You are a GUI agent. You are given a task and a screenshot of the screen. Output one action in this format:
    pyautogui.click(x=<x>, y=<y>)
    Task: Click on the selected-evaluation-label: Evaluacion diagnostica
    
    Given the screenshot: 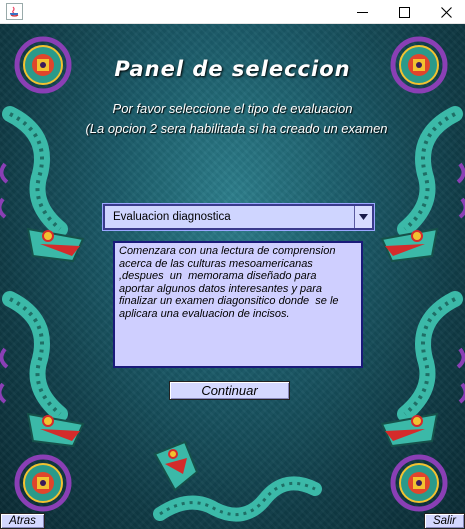 What is the action you would take?
    pyautogui.click(x=172, y=217)
    